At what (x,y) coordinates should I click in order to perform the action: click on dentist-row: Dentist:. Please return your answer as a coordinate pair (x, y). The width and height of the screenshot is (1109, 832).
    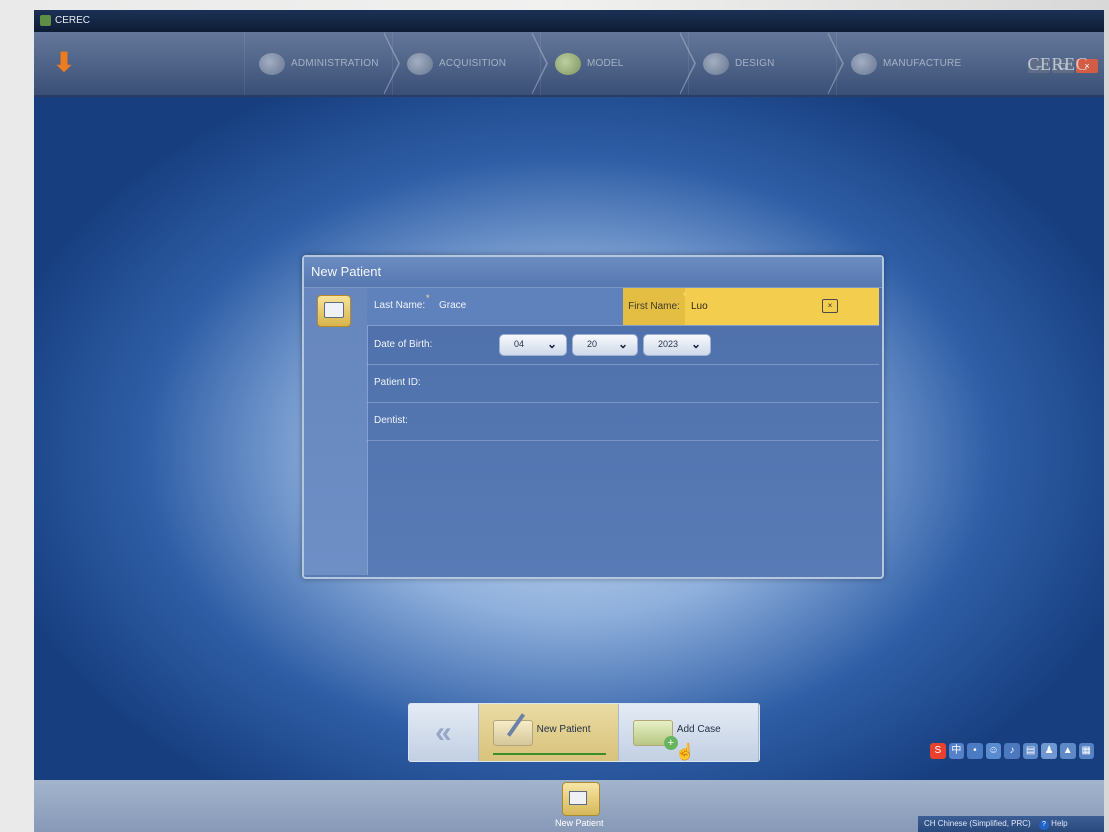
    Looking at the image, I should click on (623, 422).